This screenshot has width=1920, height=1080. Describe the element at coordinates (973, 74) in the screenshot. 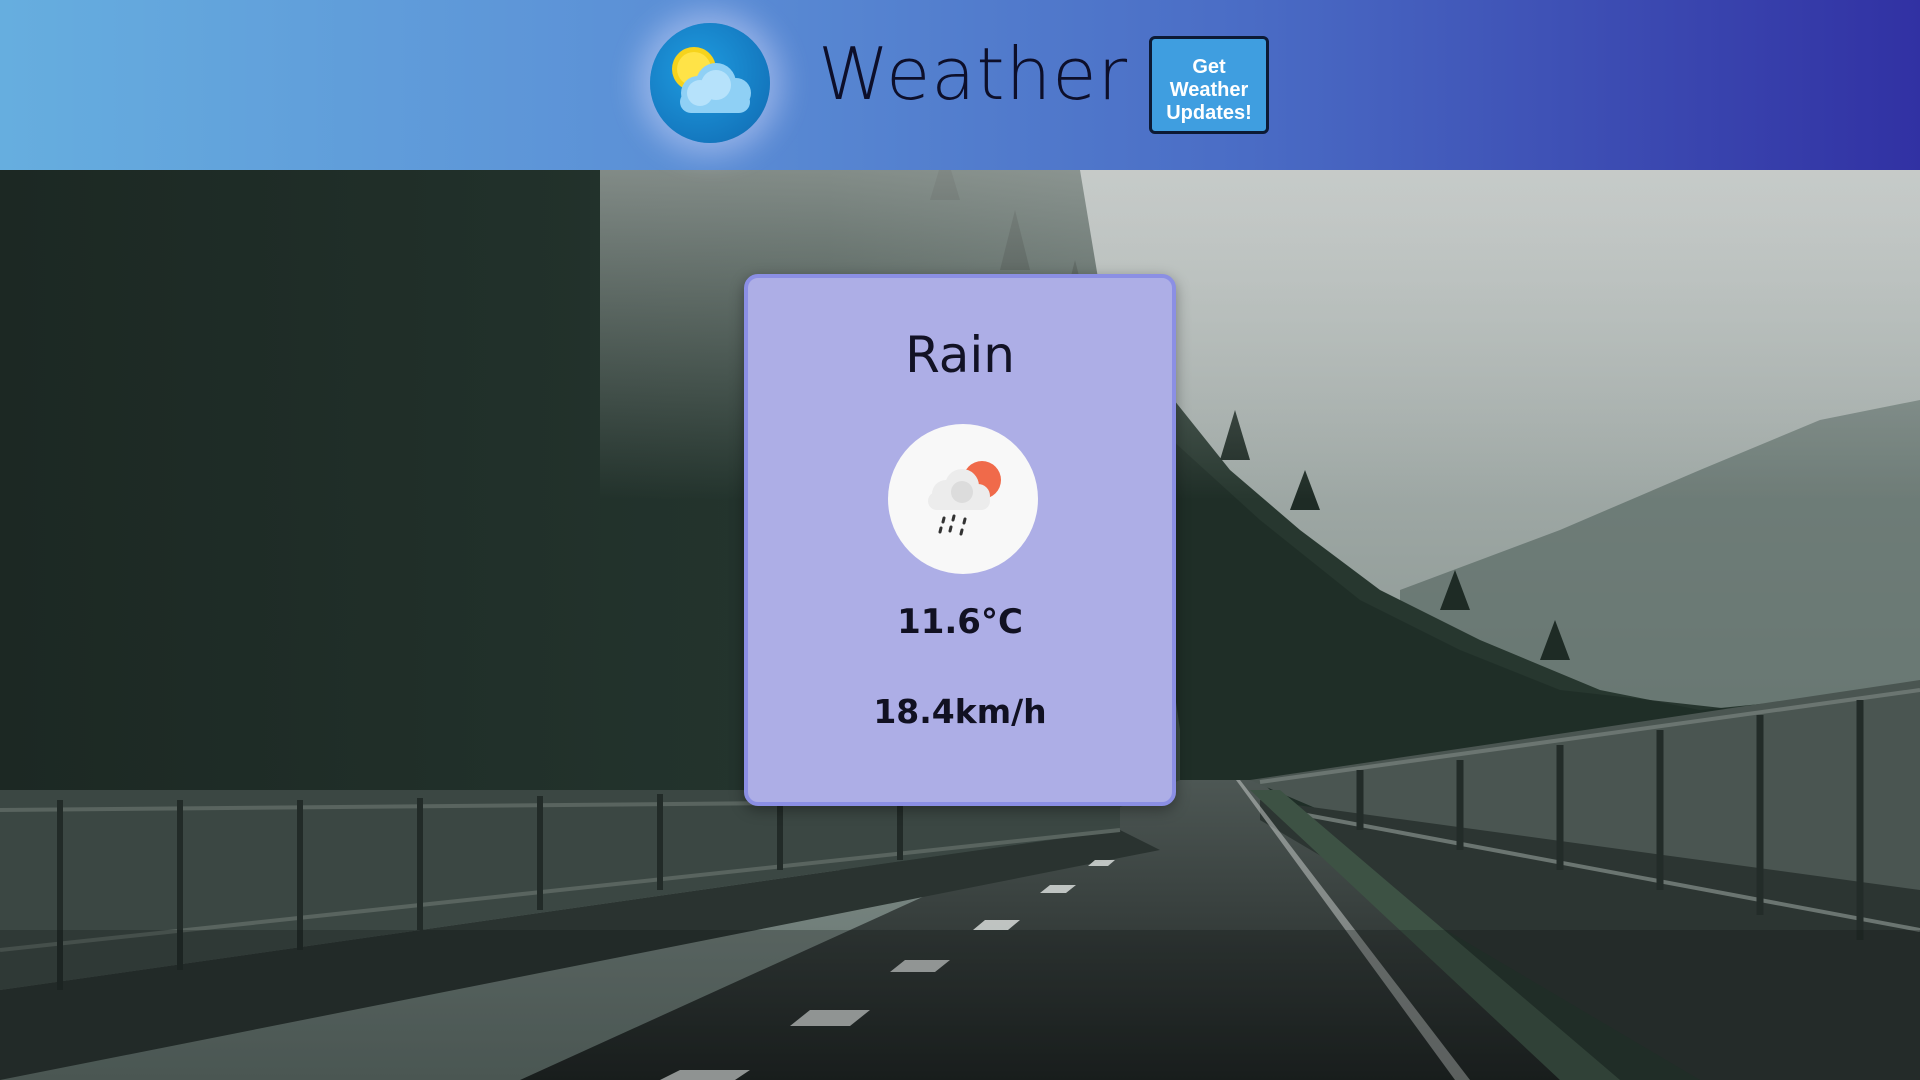

I see `app-title: Weather` at that location.